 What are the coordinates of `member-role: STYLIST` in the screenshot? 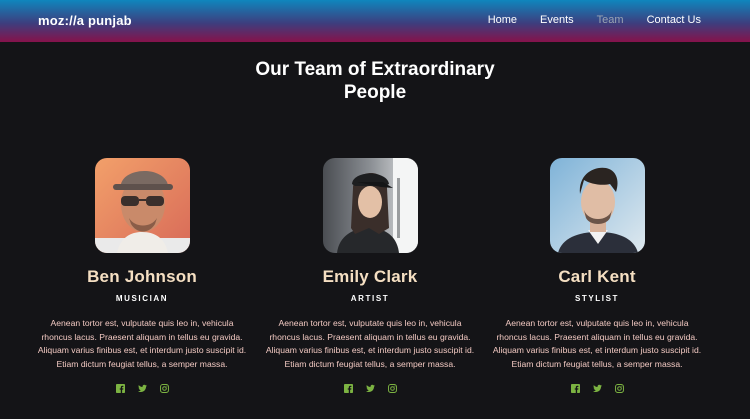 It's located at (597, 298).